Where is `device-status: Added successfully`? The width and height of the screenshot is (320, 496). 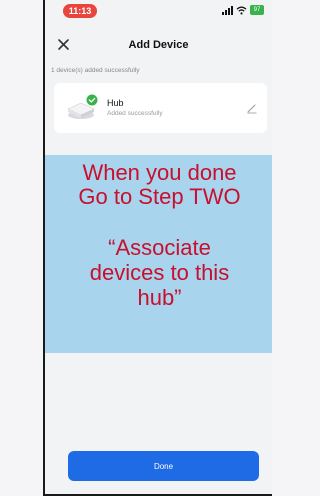 device-status: Added successfully is located at coordinates (135, 113).